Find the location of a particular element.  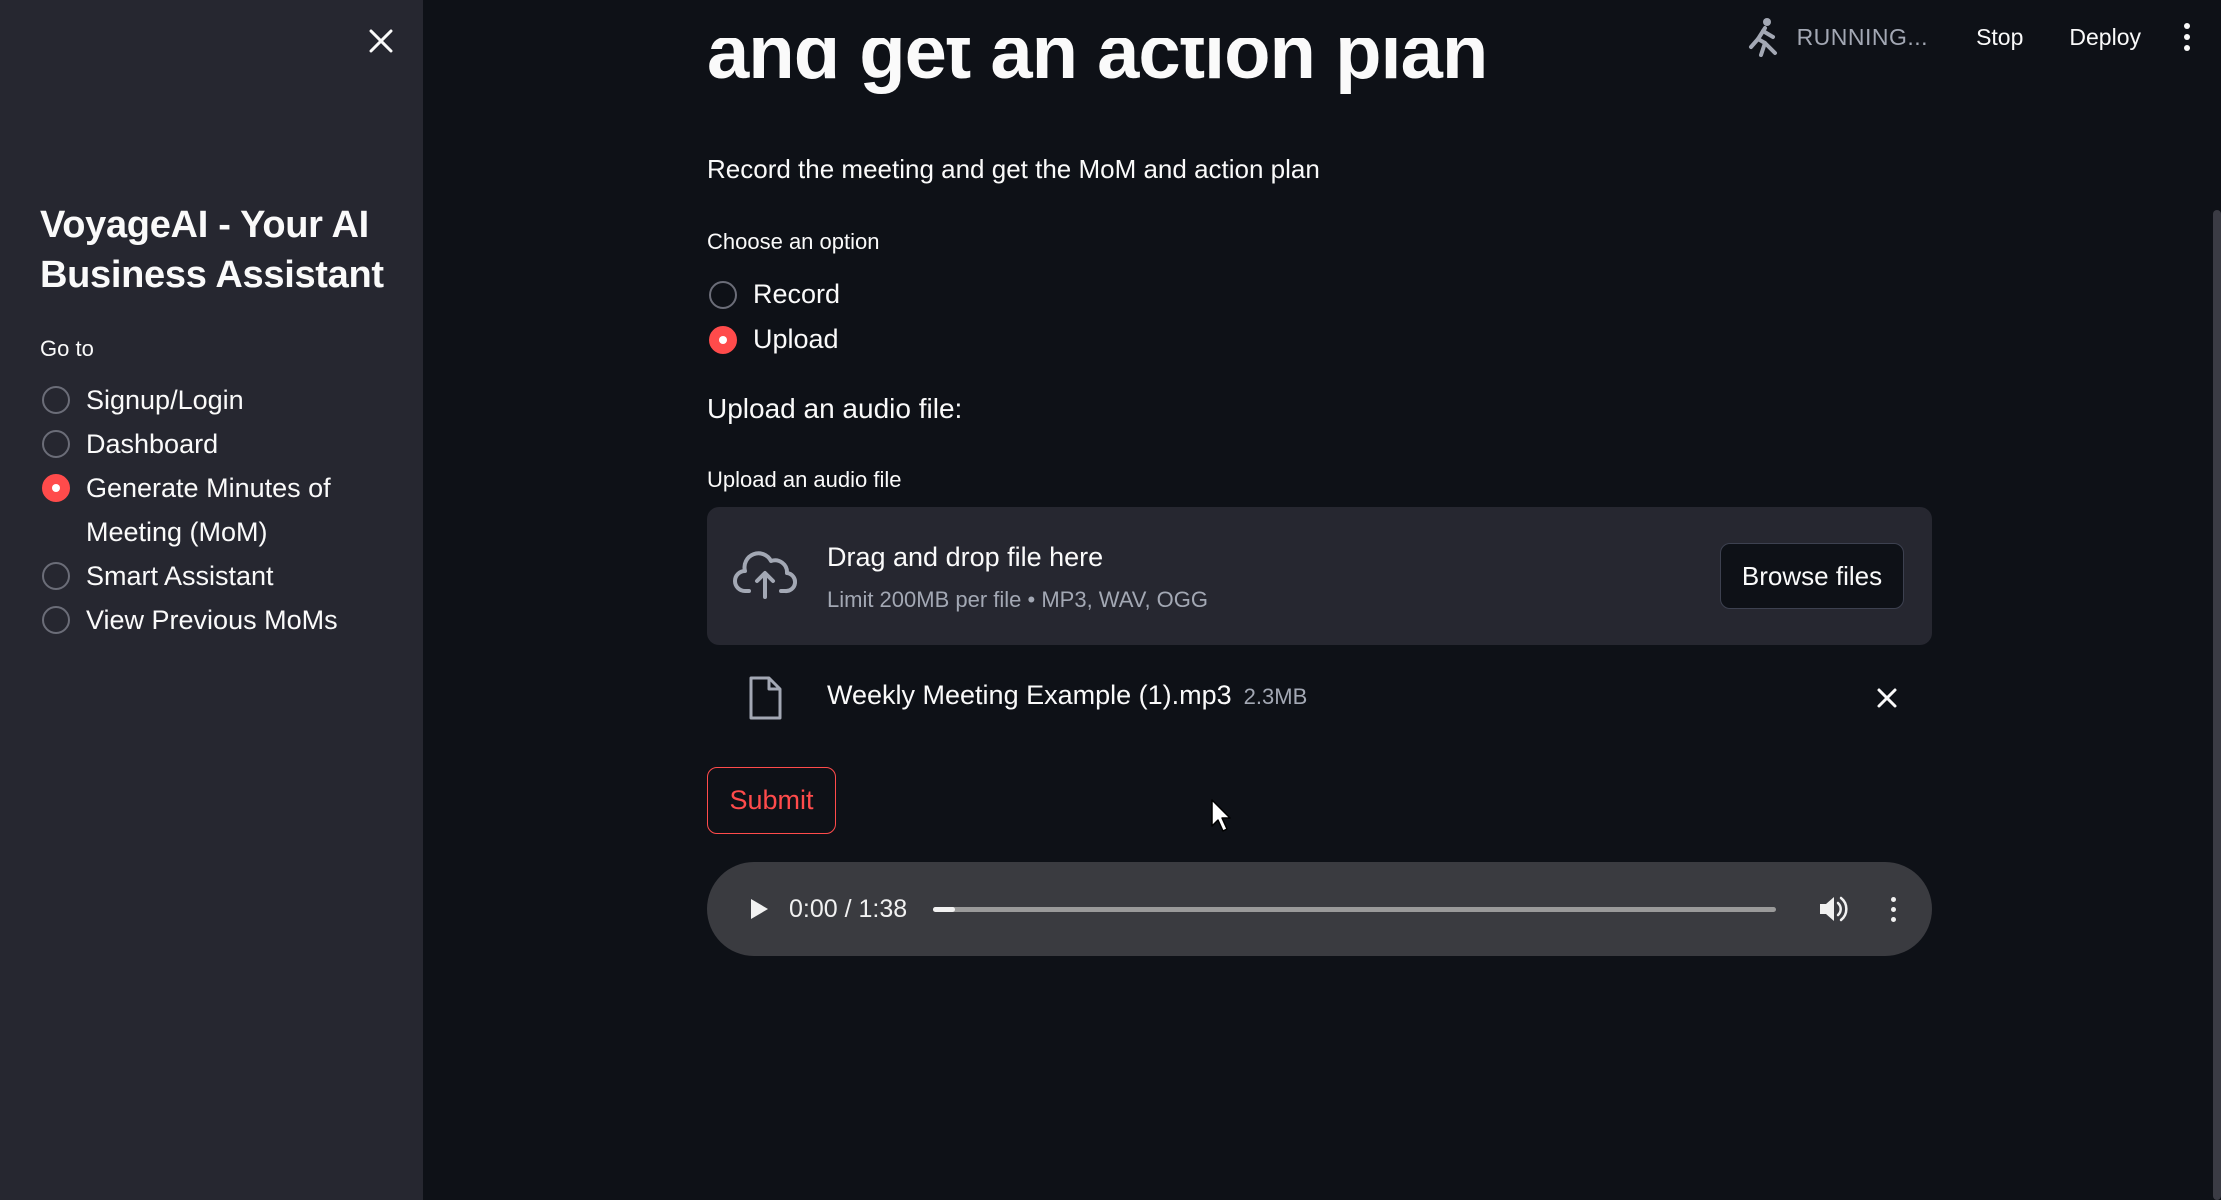

choose-option-label: Choose an option is located at coordinates (793, 241).